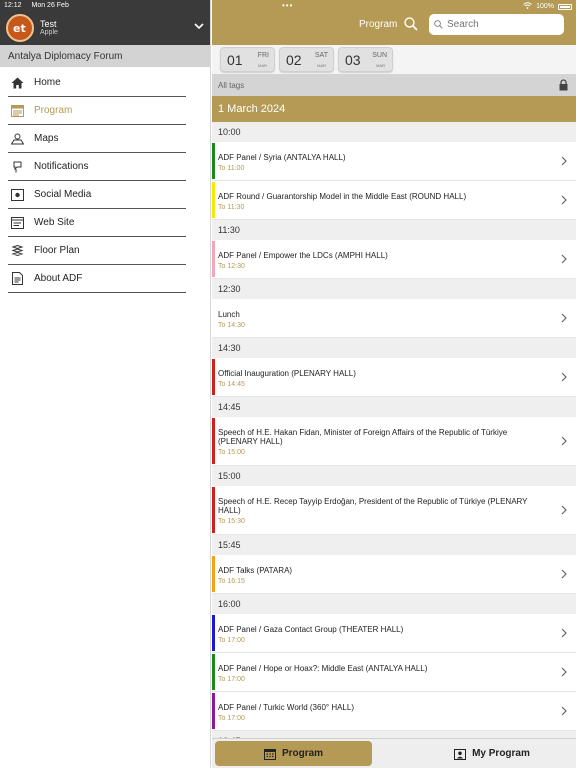  I want to click on session-row: ADF Talks (PATARA) To 16:15, so click(394, 574).